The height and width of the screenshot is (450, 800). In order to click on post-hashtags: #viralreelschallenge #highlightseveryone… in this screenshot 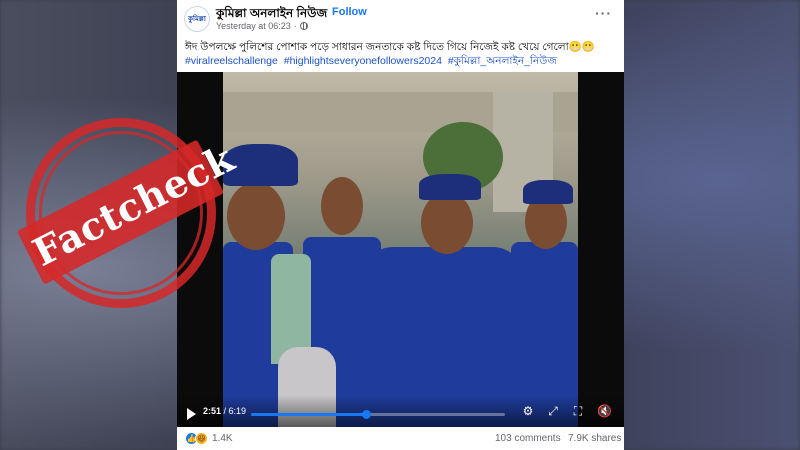, I will do `click(401, 61)`.